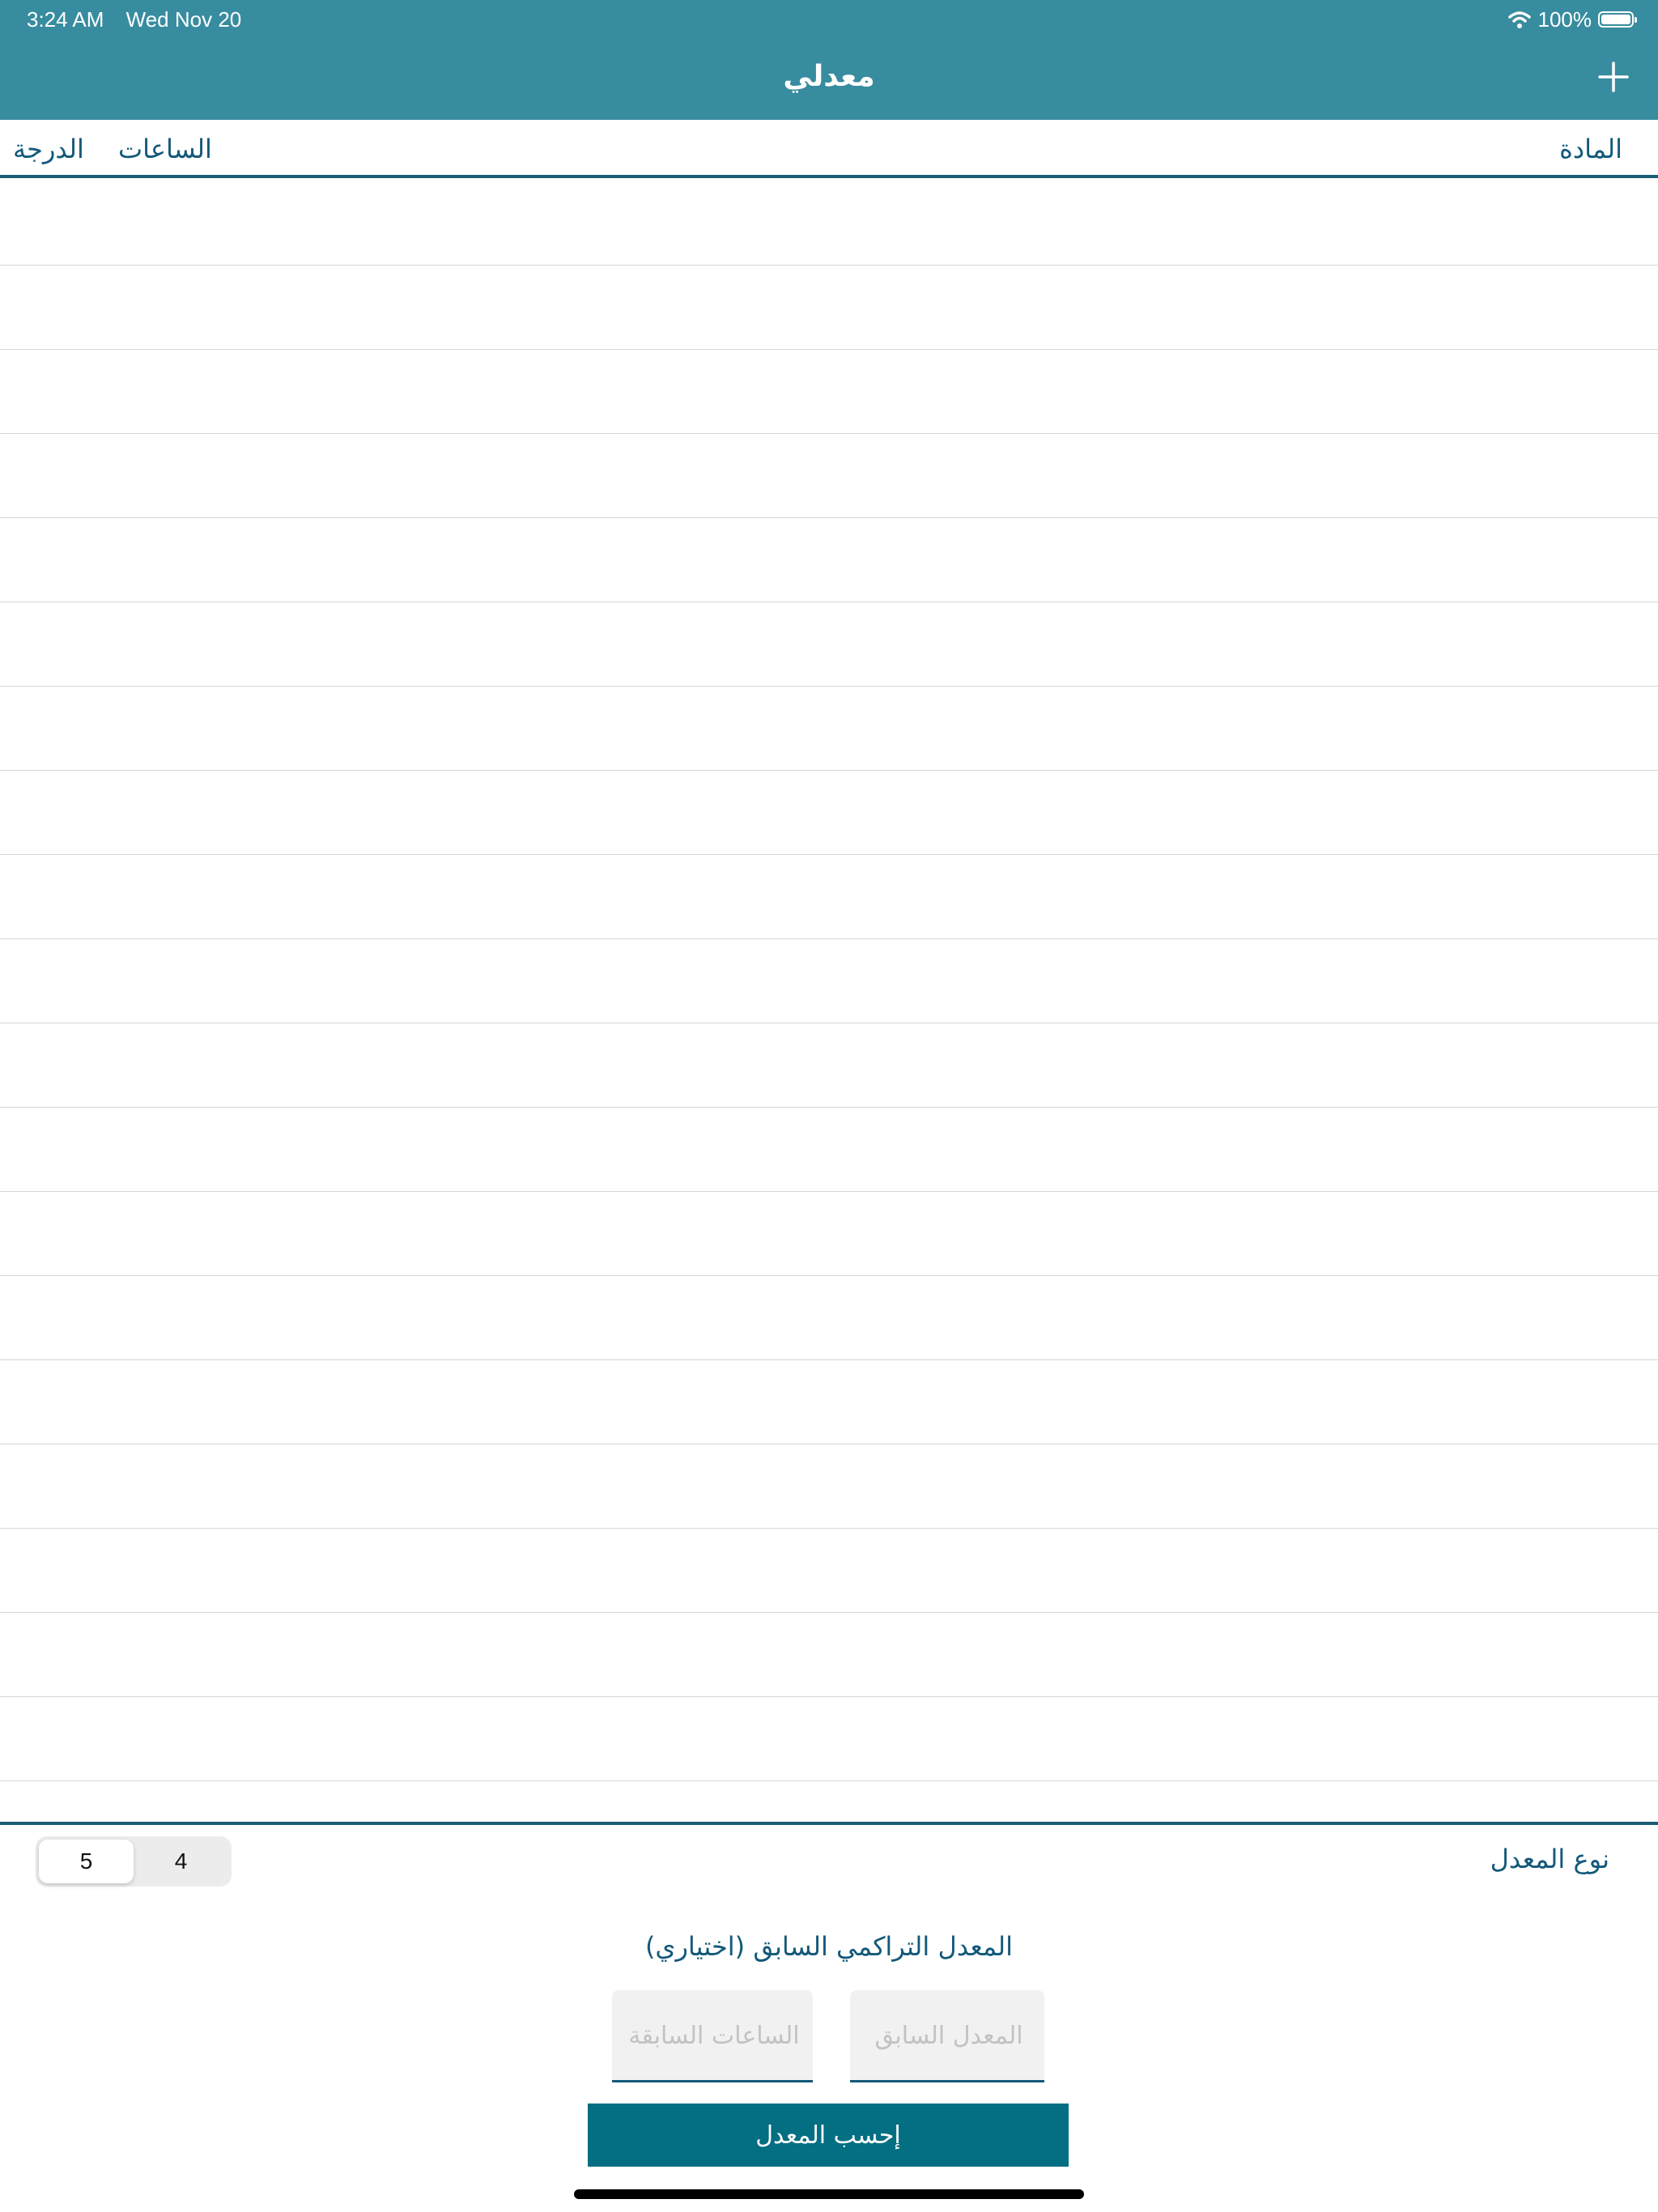 Image resolution: width=1658 pixels, height=2212 pixels. Describe the element at coordinates (829, 2194) in the screenshot. I see `home-indicator` at that location.